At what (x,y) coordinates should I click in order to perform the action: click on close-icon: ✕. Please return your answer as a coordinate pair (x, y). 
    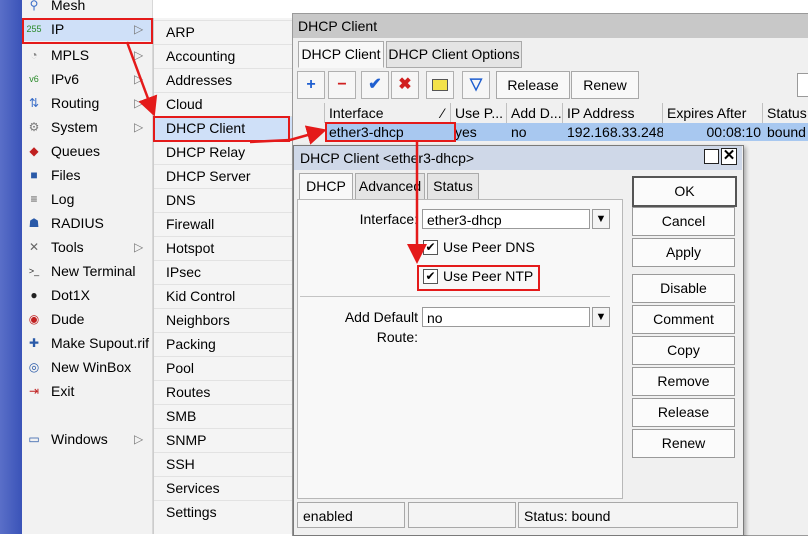
    Looking at the image, I should click on (729, 156).